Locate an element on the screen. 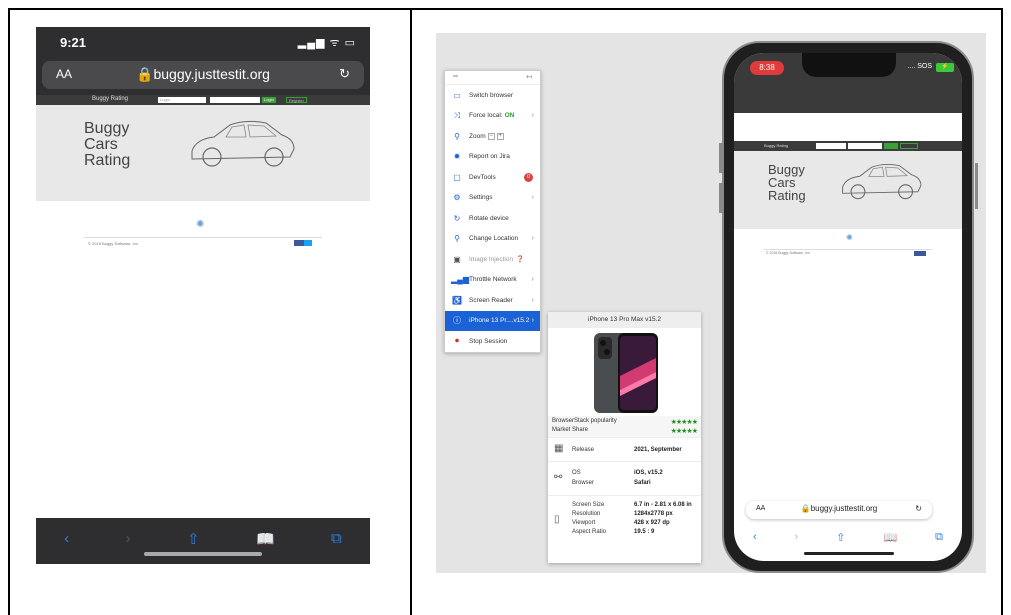  location-pin-icon: ⚲ is located at coordinates (457, 239).